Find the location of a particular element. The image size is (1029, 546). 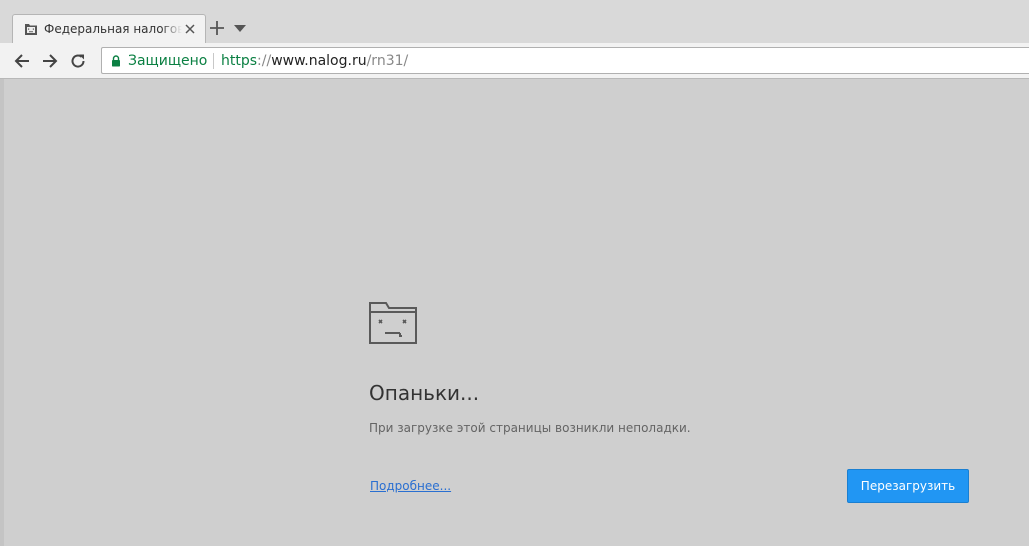

toolbar: Защищено https://www.nalog.ru/rn31/ is located at coordinates (514, 61).